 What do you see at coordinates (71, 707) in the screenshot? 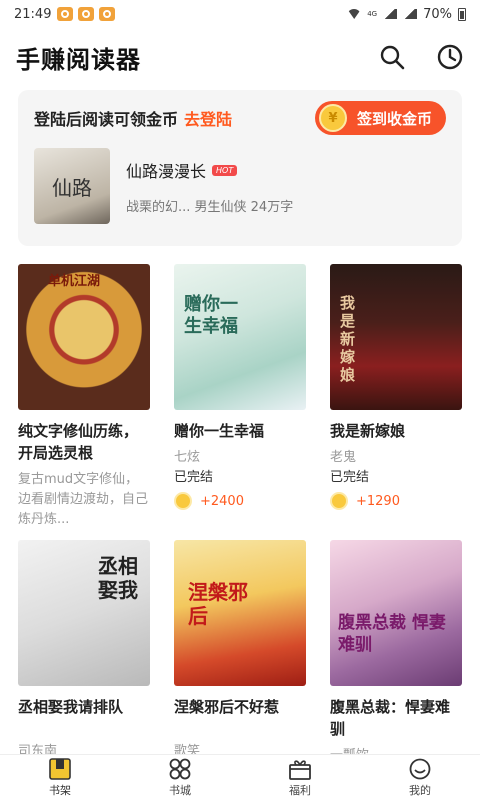
I see `book-title: 丞相娶我请排队` at bounding box center [71, 707].